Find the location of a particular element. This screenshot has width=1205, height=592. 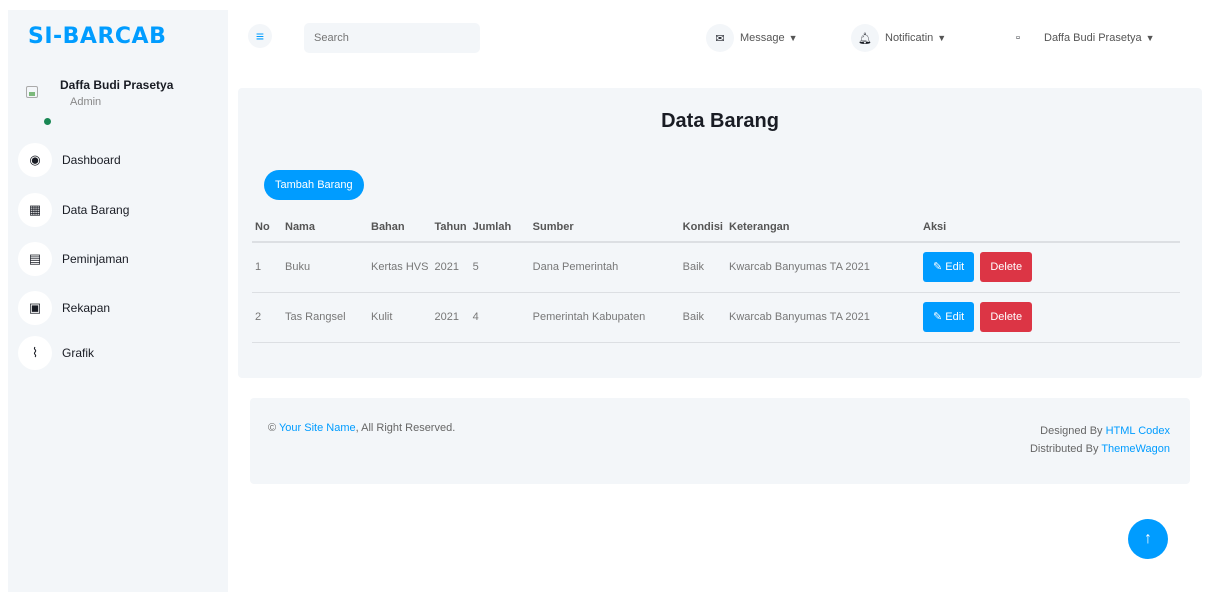

chart-line-icon: ⌇ is located at coordinates (35, 353).